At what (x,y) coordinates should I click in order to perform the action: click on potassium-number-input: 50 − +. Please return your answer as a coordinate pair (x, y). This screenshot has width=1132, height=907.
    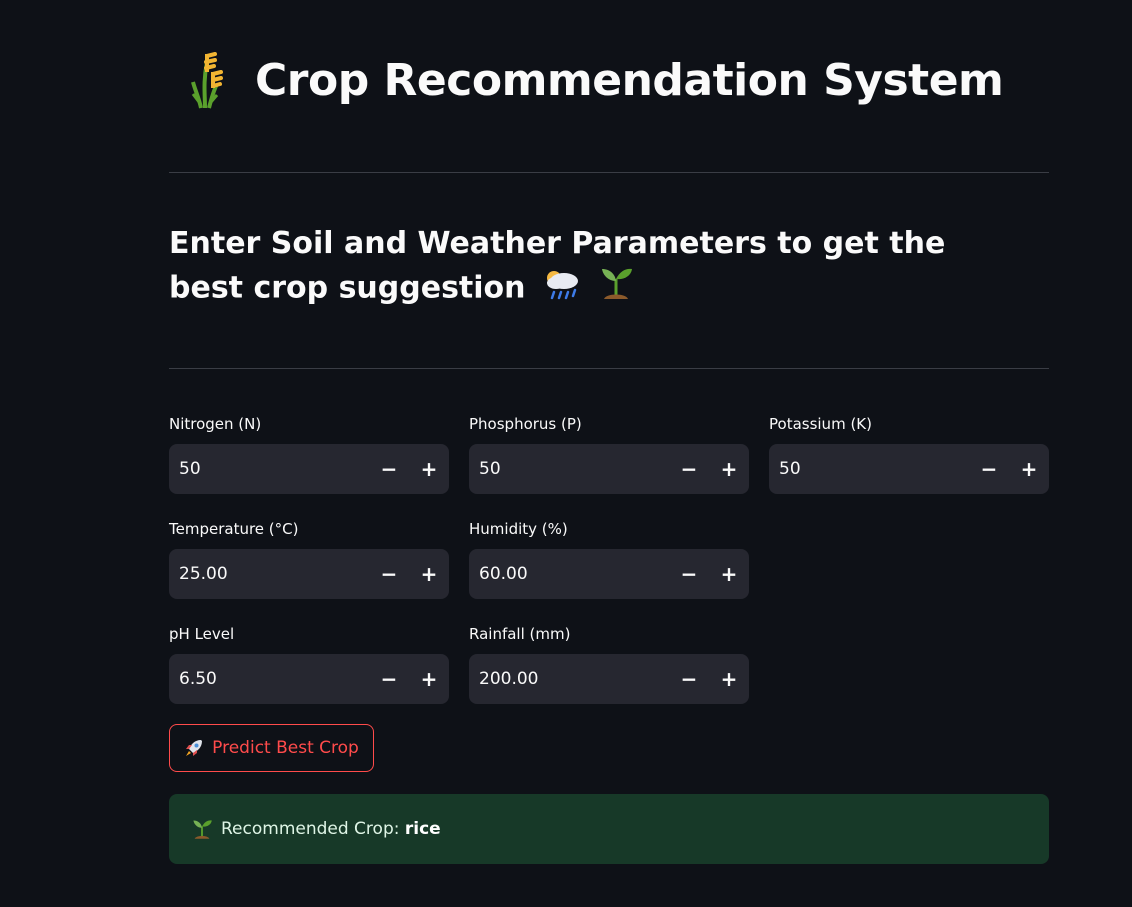
    Looking at the image, I should click on (909, 469).